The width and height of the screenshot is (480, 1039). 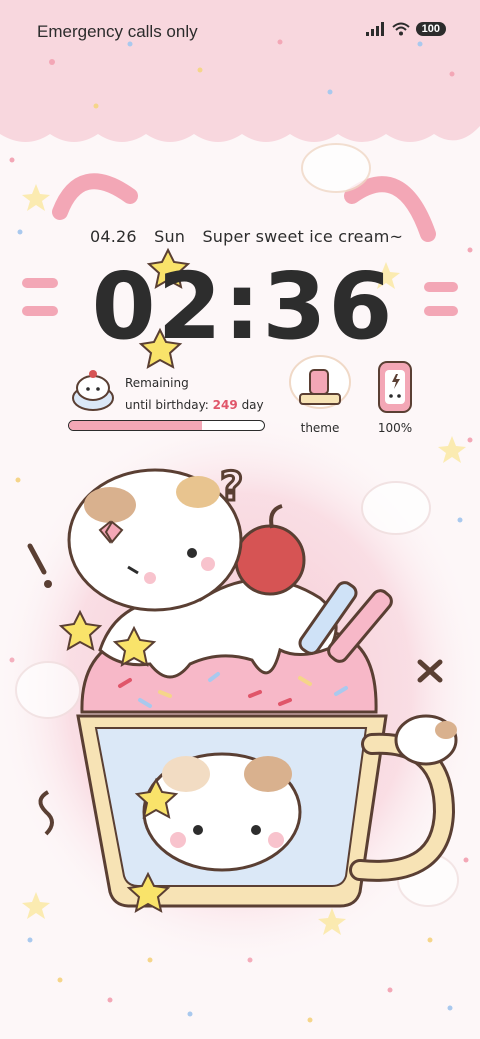 What do you see at coordinates (243, 306) in the screenshot?
I see `clock-time: 02:36` at bounding box center [243, 306].